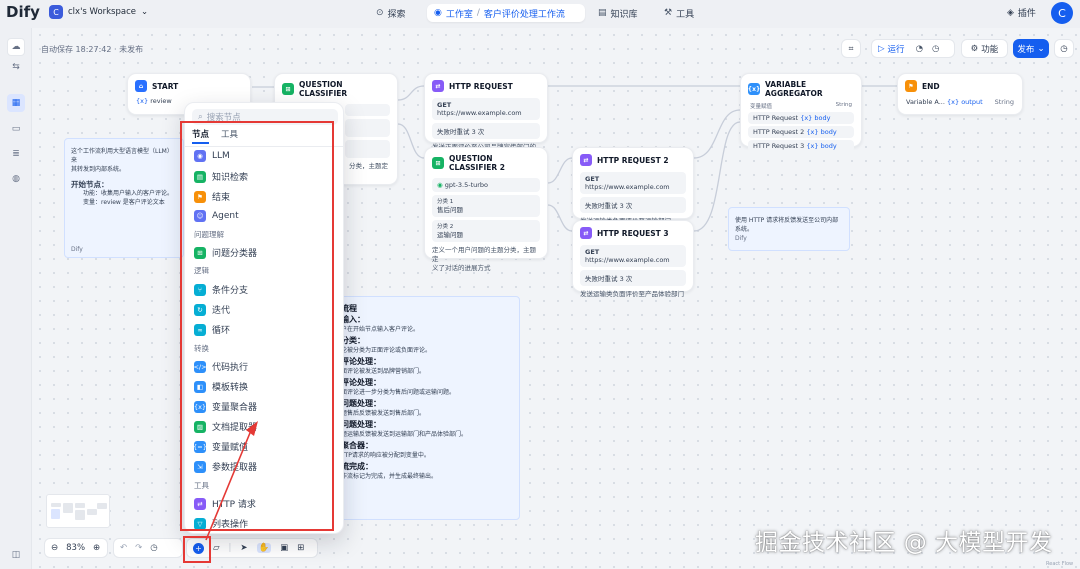 Image resolution: width=1080 pixels, height=569 pixels. Describe the element at coordinates (123, 548) in the screenshot. I see `undo-icon: ↶` at that location.